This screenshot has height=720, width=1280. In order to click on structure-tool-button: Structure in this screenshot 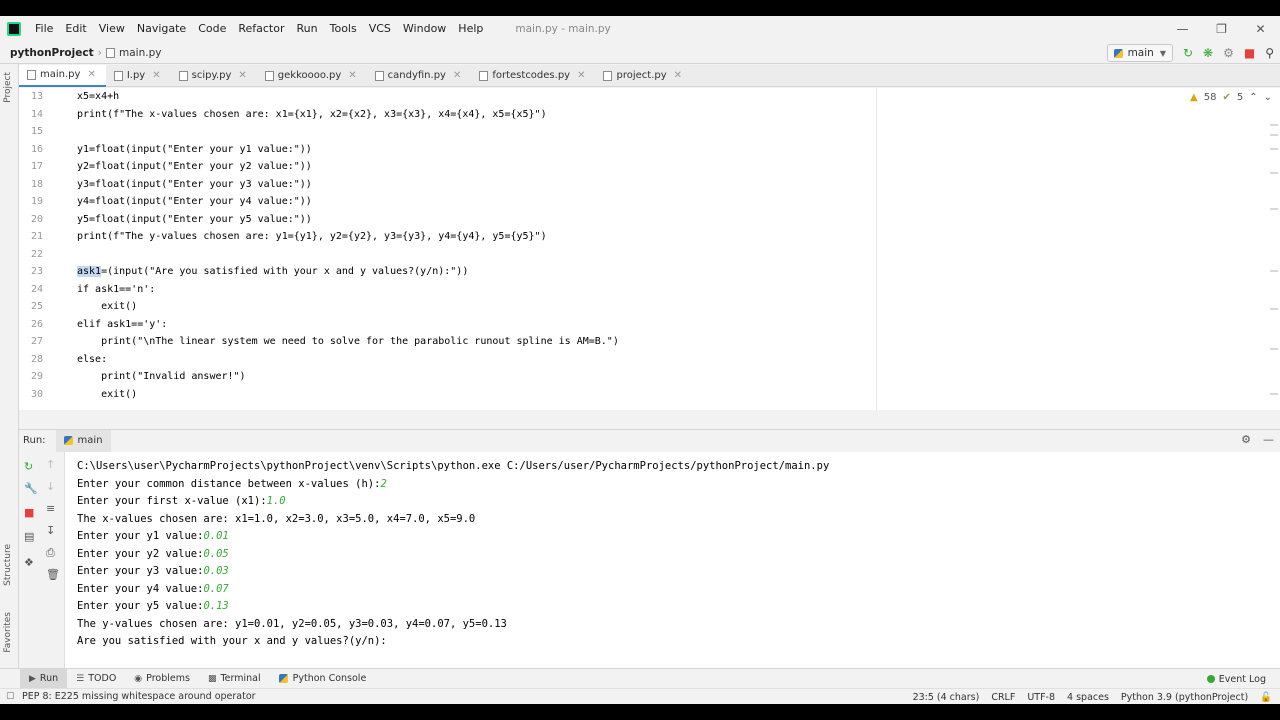, I will do `click(8, 565)`.